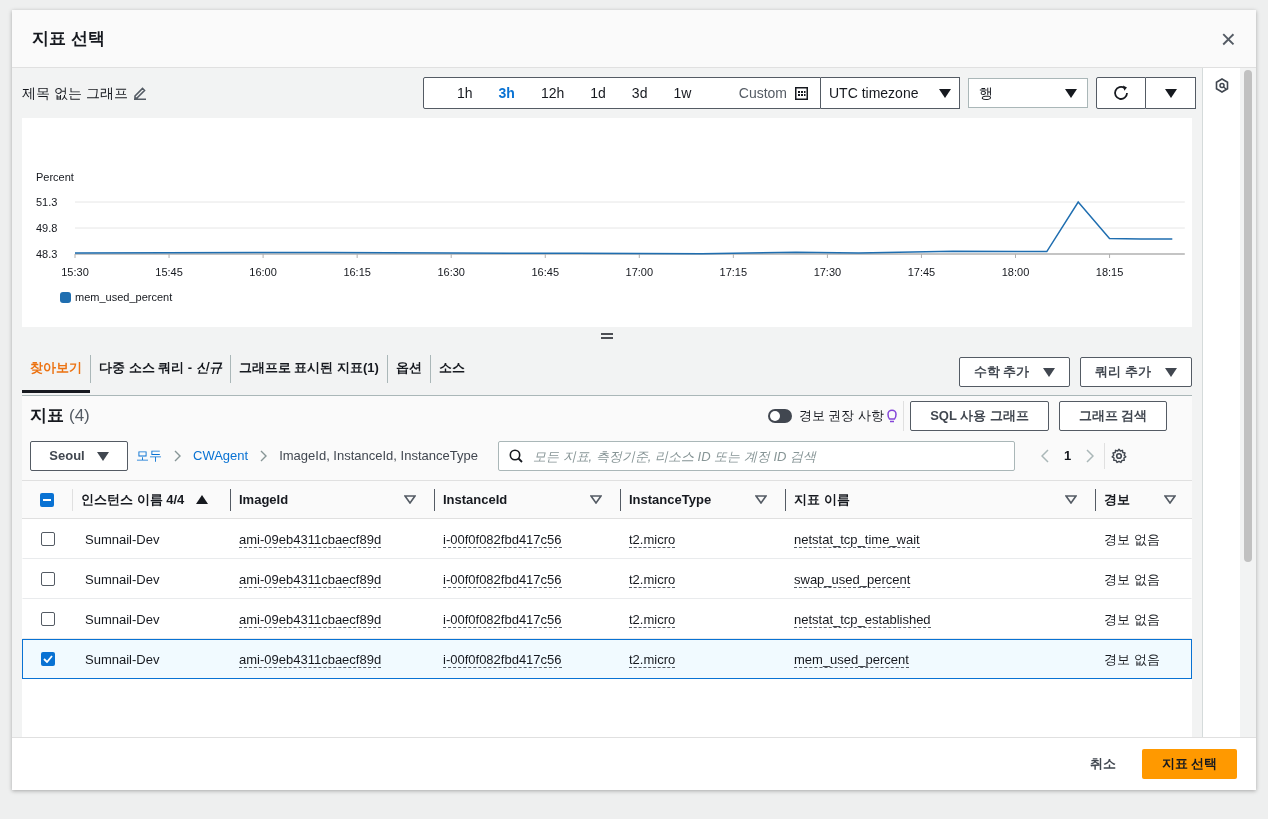 This screenshot has width=1268, height=819. I want to click on column-header: InstanceType, so click(670, 499).